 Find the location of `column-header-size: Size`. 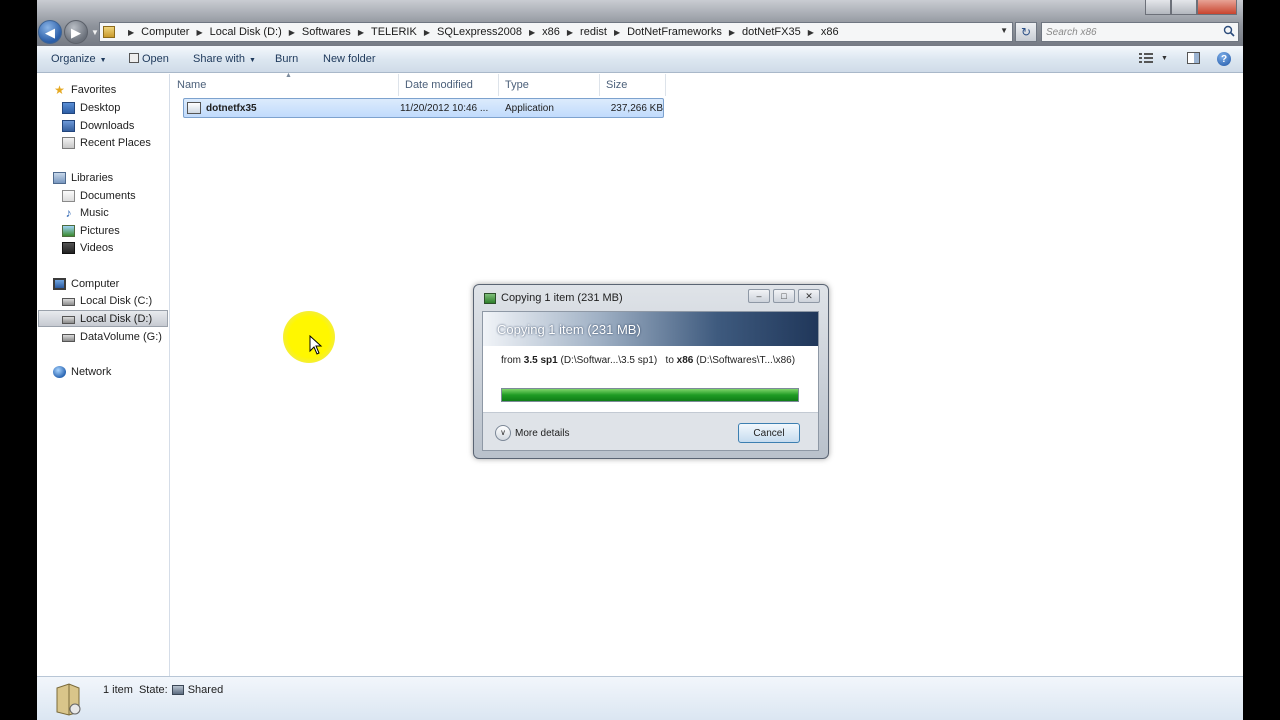

column-header-size: Size is located at coordinates (633, 85).